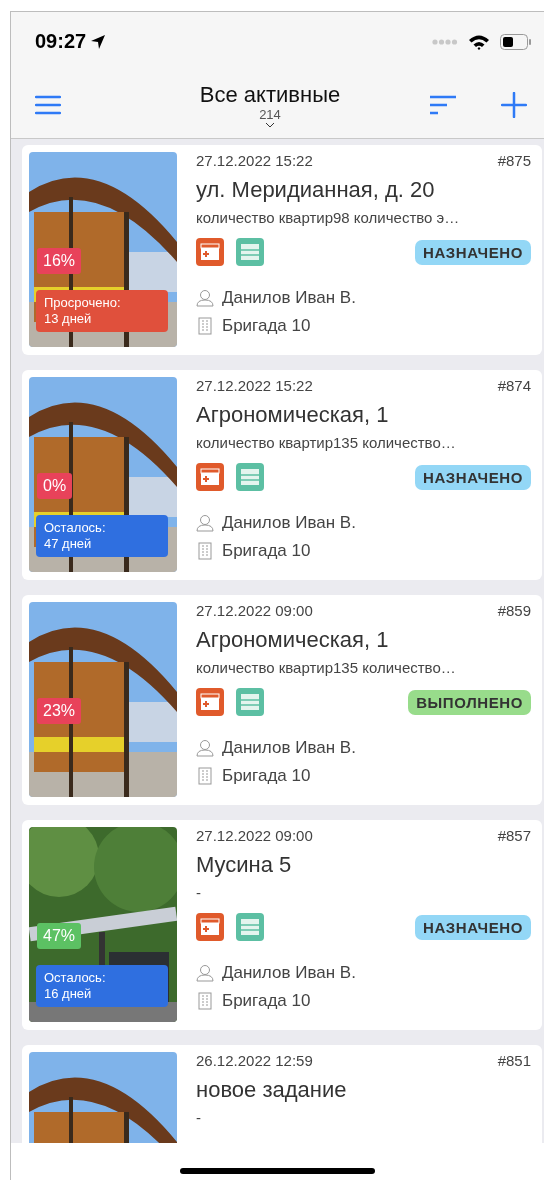  I want to click on task-number: #875, so click(514, 160).